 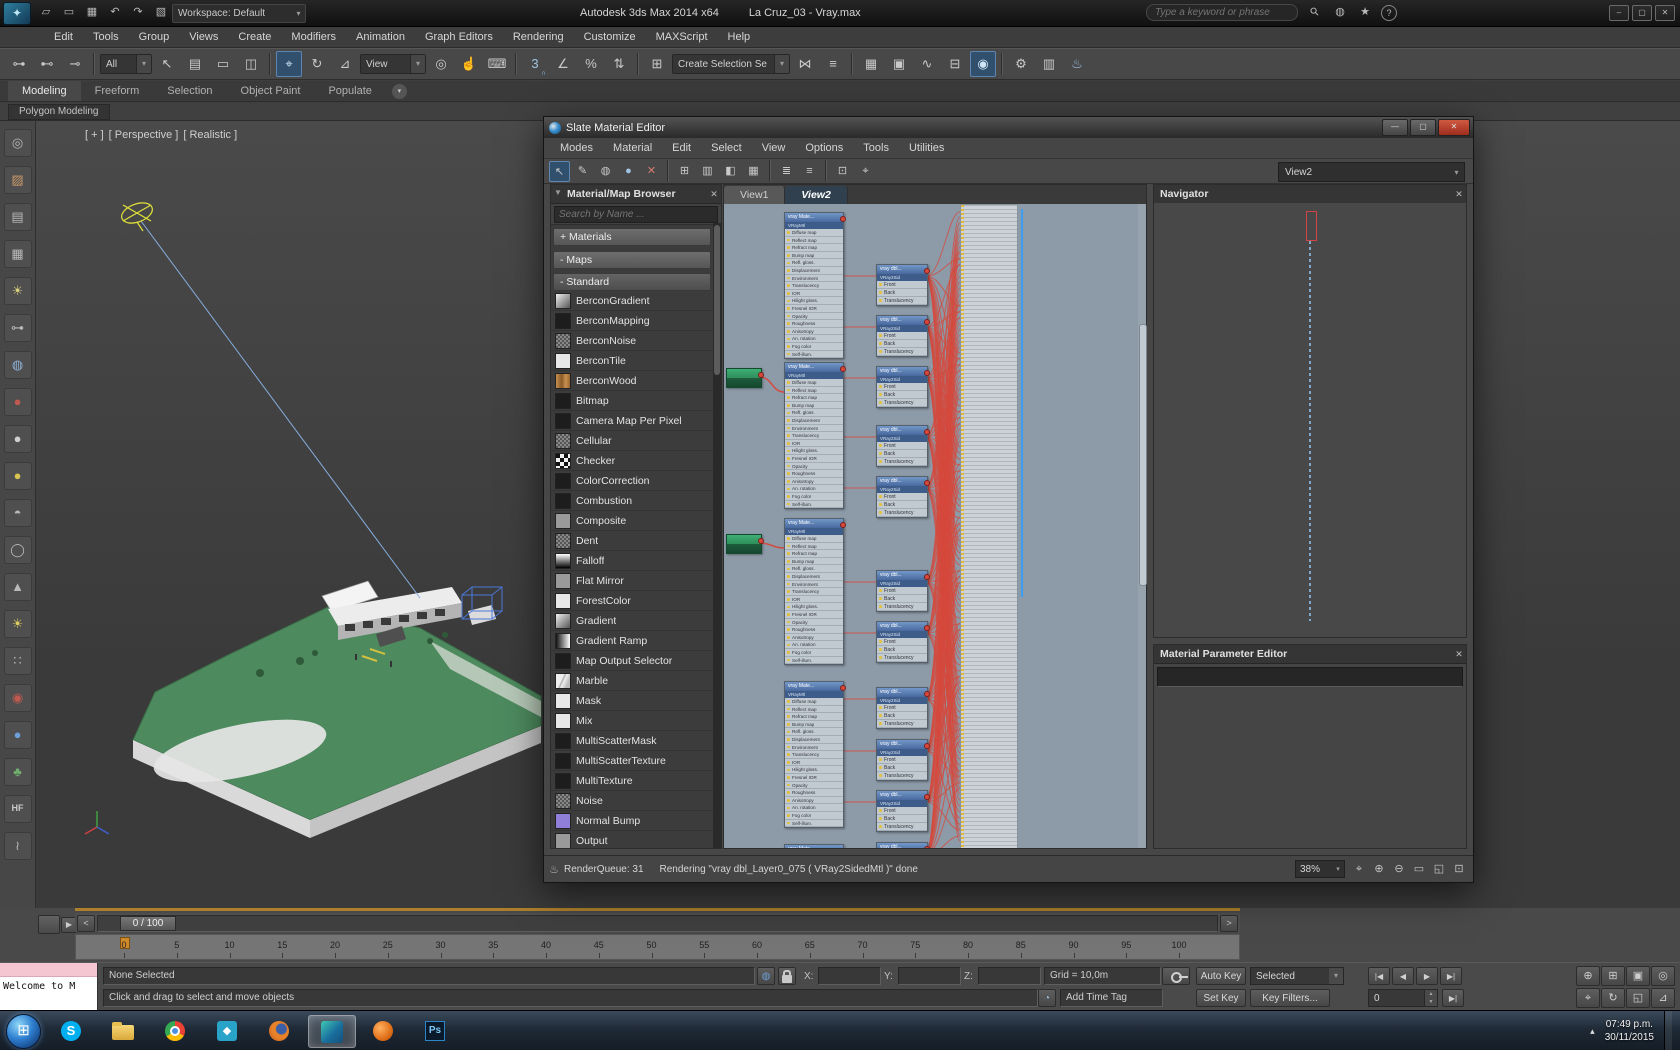 I want to click on delete-selected-icon: ✕, so click(x=651, y=171).